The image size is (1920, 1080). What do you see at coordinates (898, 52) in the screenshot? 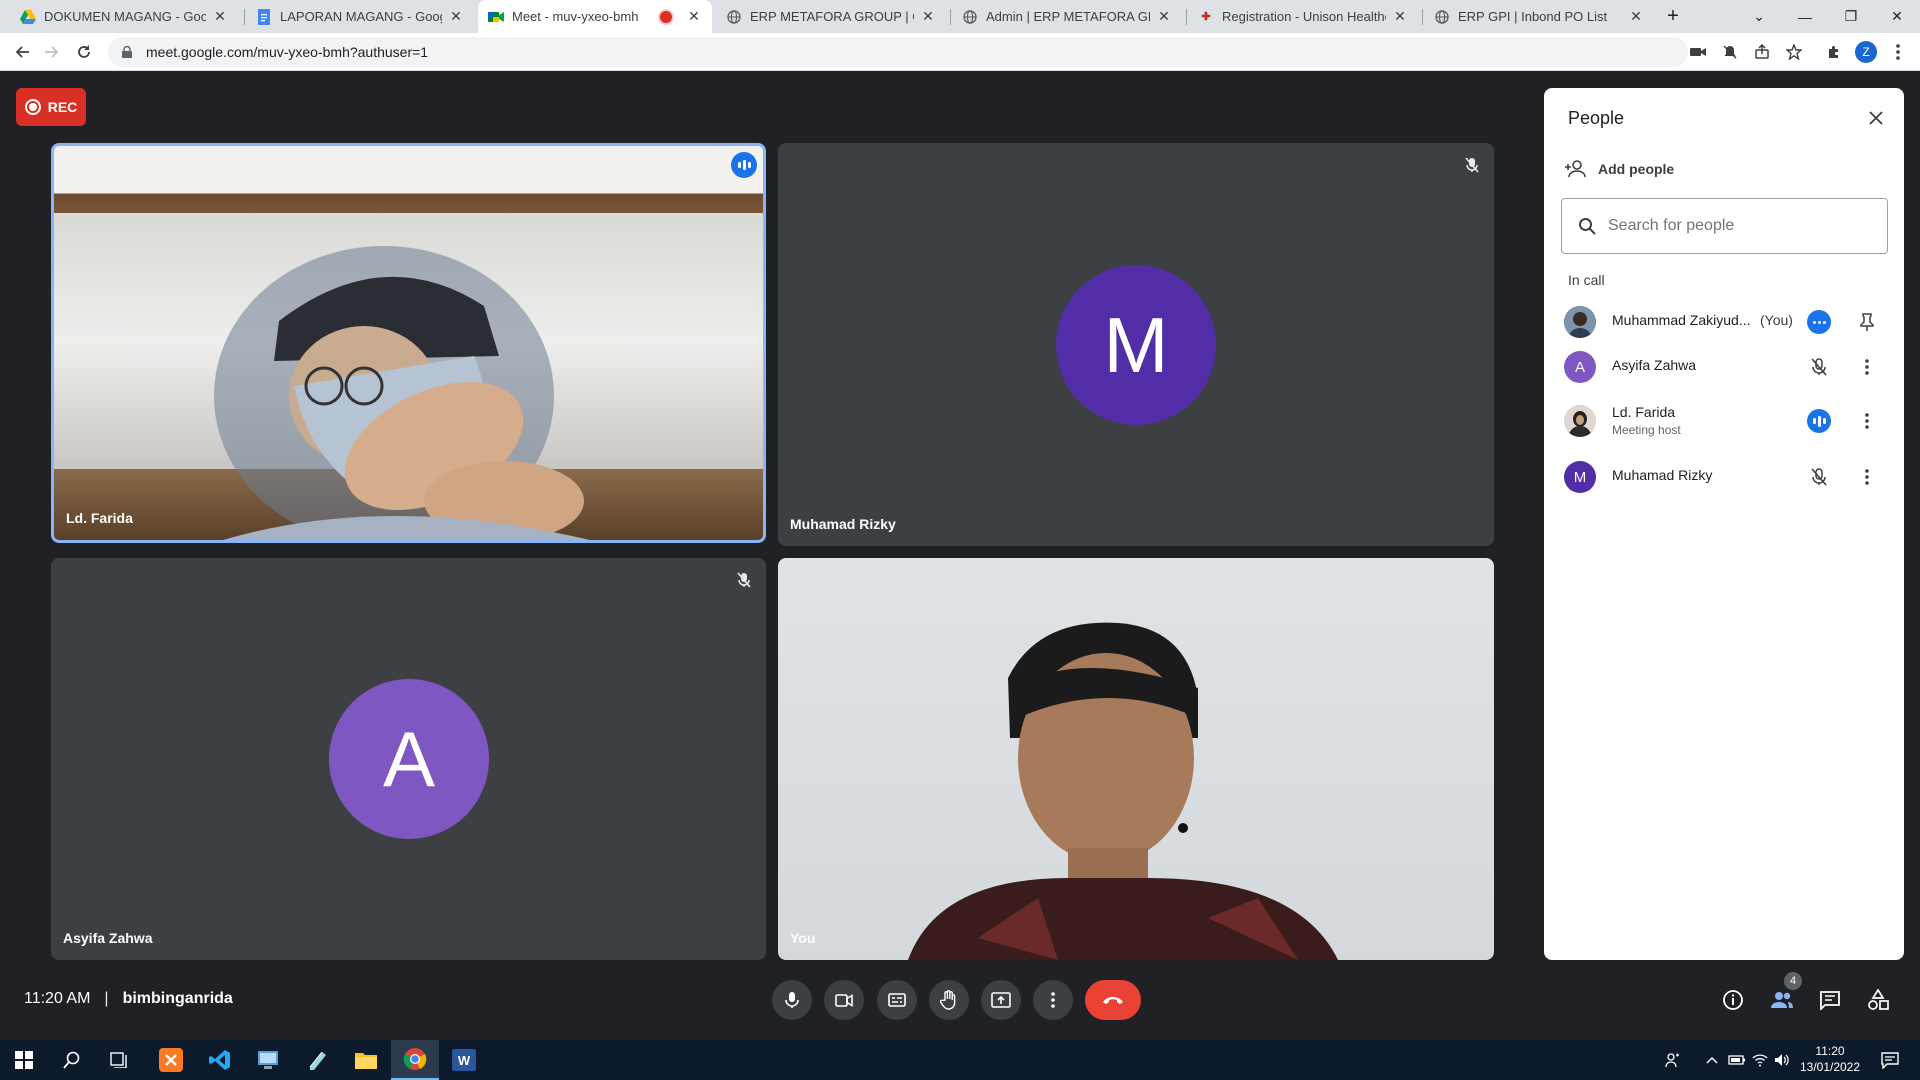
I see `url-field: meet.google.com/muv-yxeo-bmh?authuser=1` at bounding box center [898, 52].